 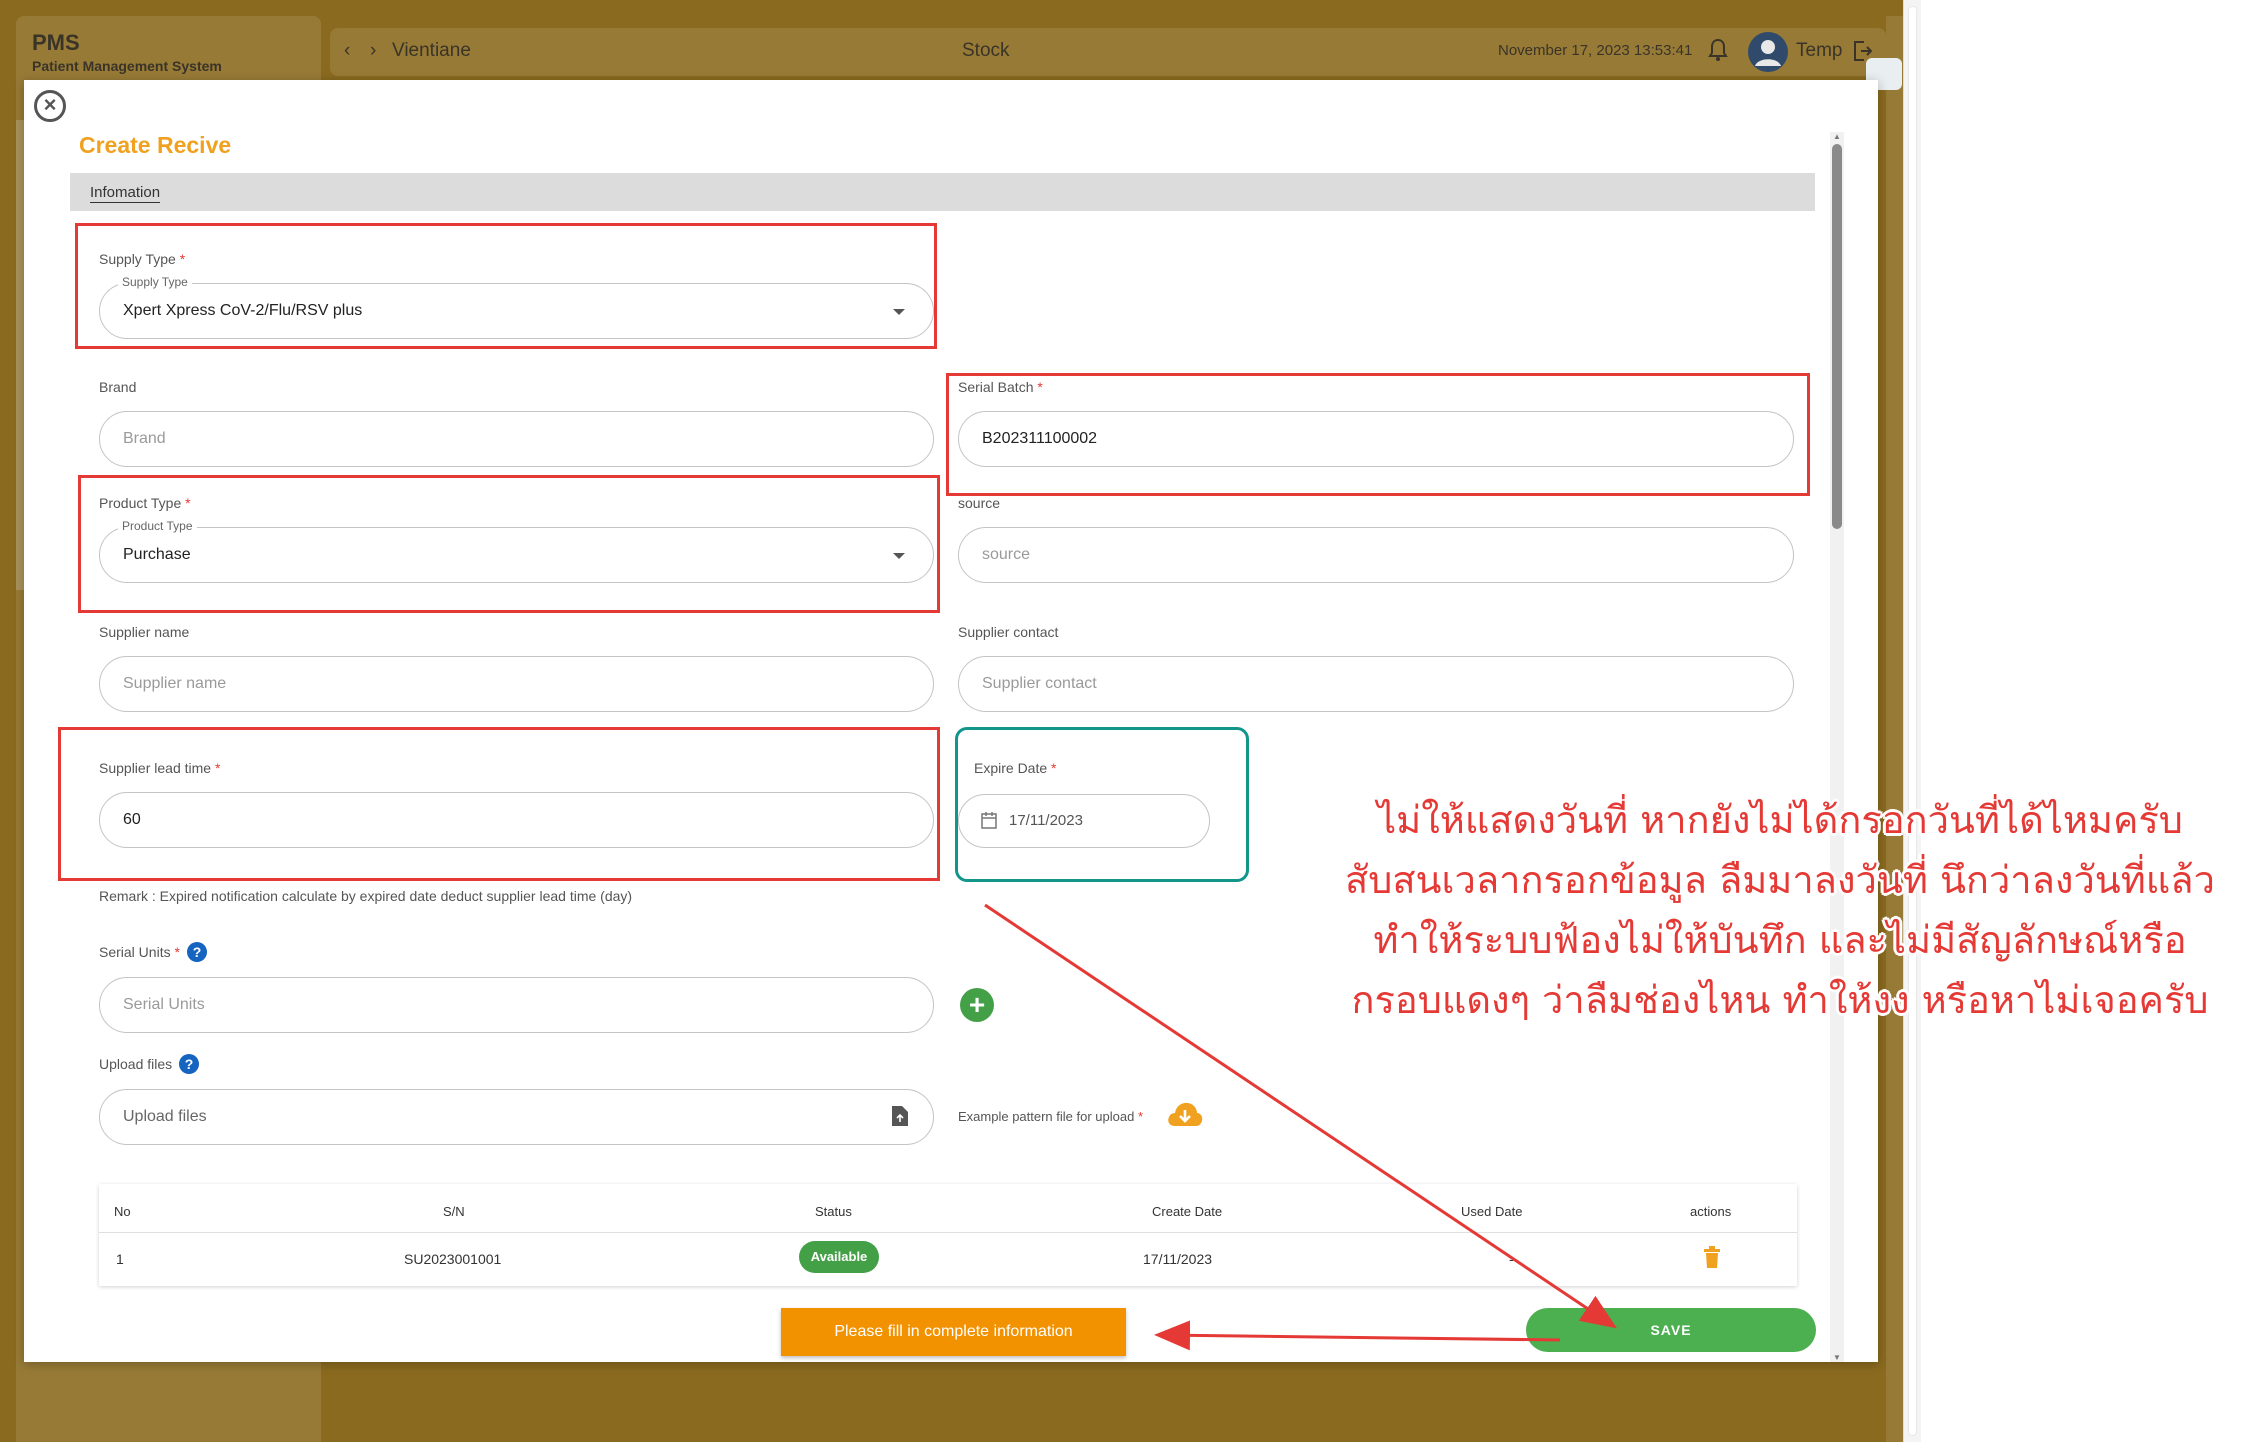 What do you see at coordinates (127, 66) in the screenshot?
I see `app-subtitle: Patient Management System` at bounding box center [127, 66].